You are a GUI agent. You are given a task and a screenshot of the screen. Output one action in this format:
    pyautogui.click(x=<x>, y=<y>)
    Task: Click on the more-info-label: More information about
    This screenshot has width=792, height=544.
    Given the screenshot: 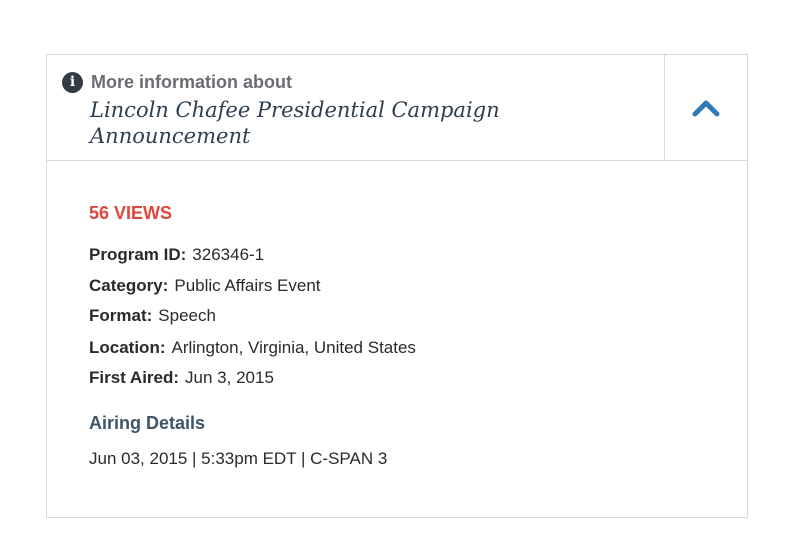 What is the action you would take?
    pyautogui.click(x=191, y=81)
    